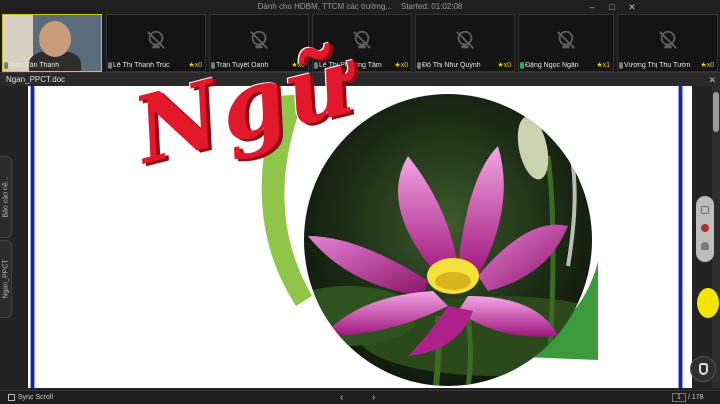 The width and height of the screenshot is (720, 404). Describe the element at coordinates (360, 79) in the screenshot. I see `document-tab-bar: Ngan_PPCT.doc ✕` at that location.